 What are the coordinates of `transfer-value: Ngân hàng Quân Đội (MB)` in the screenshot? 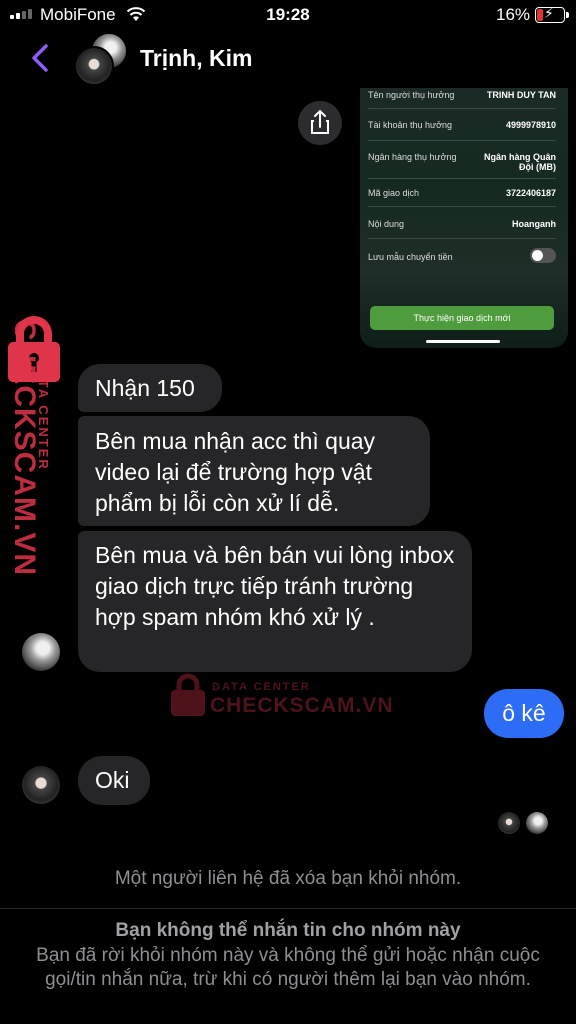 It's located at (520, 162).